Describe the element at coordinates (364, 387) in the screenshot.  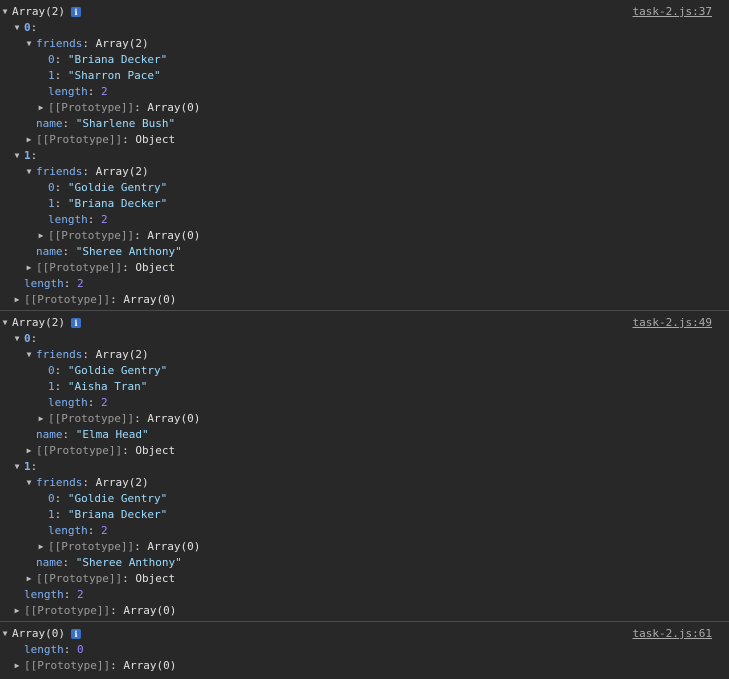
I see `tree-row: 1: "Aisha Tran"` at that location.